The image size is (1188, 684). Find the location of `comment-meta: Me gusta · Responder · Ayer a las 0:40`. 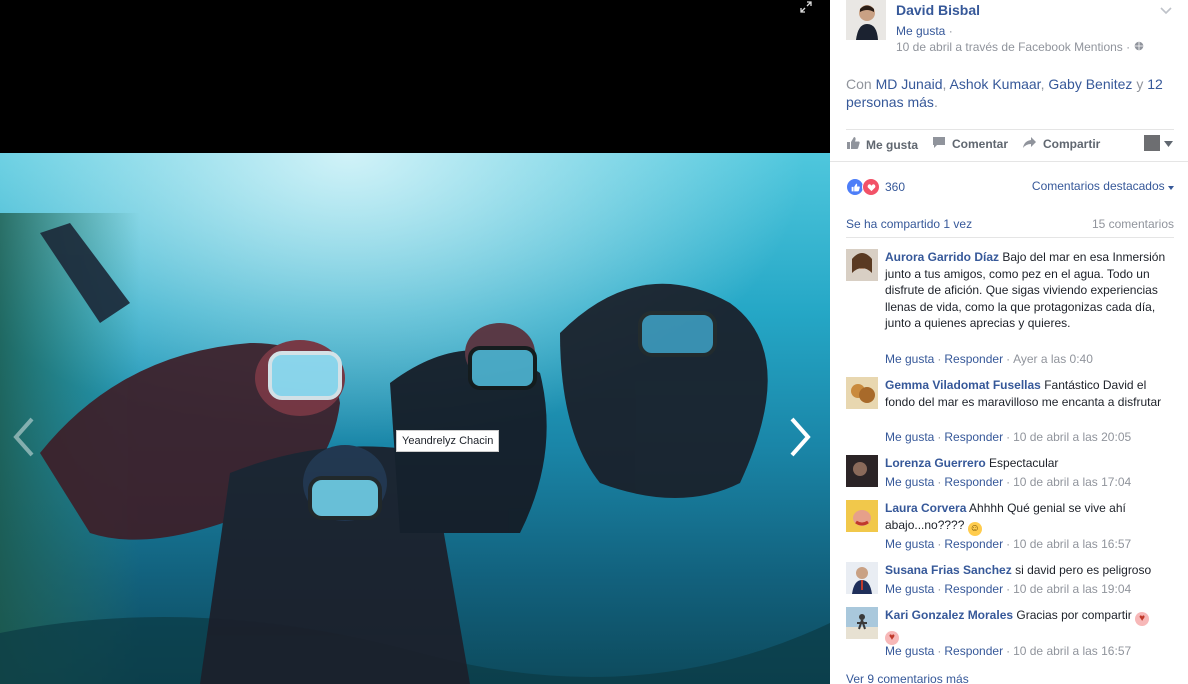

comment-meta: Me gusta · Responder · Ayer a las 0:40 is located at coordinates (989, 359).